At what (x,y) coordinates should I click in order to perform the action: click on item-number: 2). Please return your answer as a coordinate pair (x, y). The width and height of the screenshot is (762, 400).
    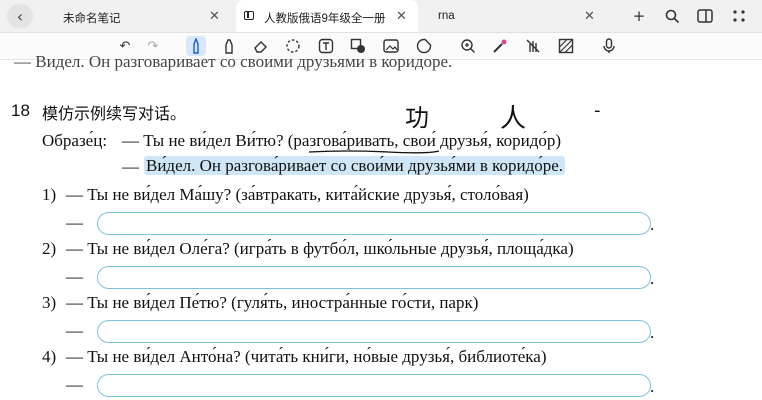
    Looking at the image, I should click on (49, 248).